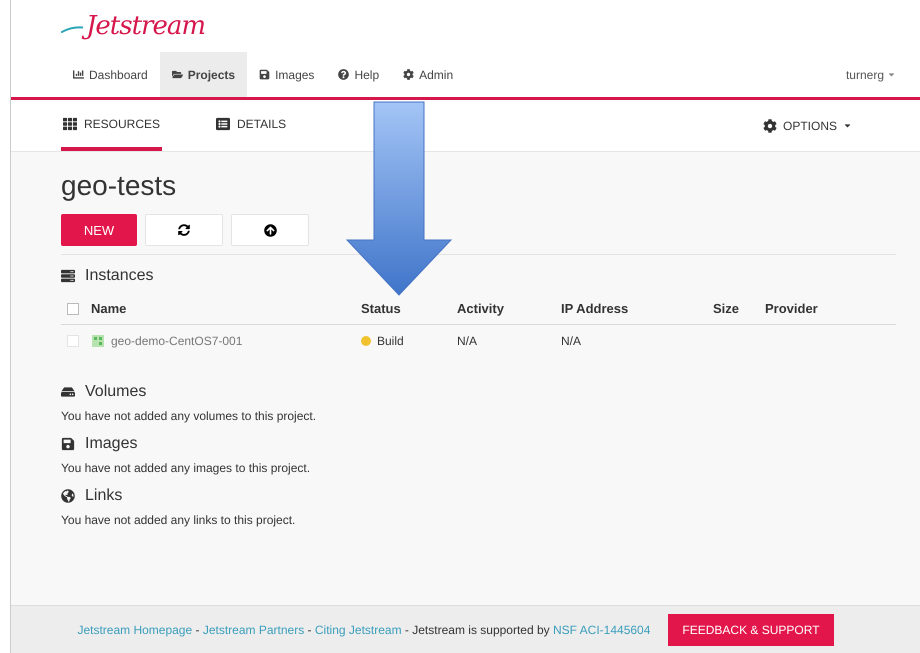  I want to click on column-header: Activity, so click(481, 308).